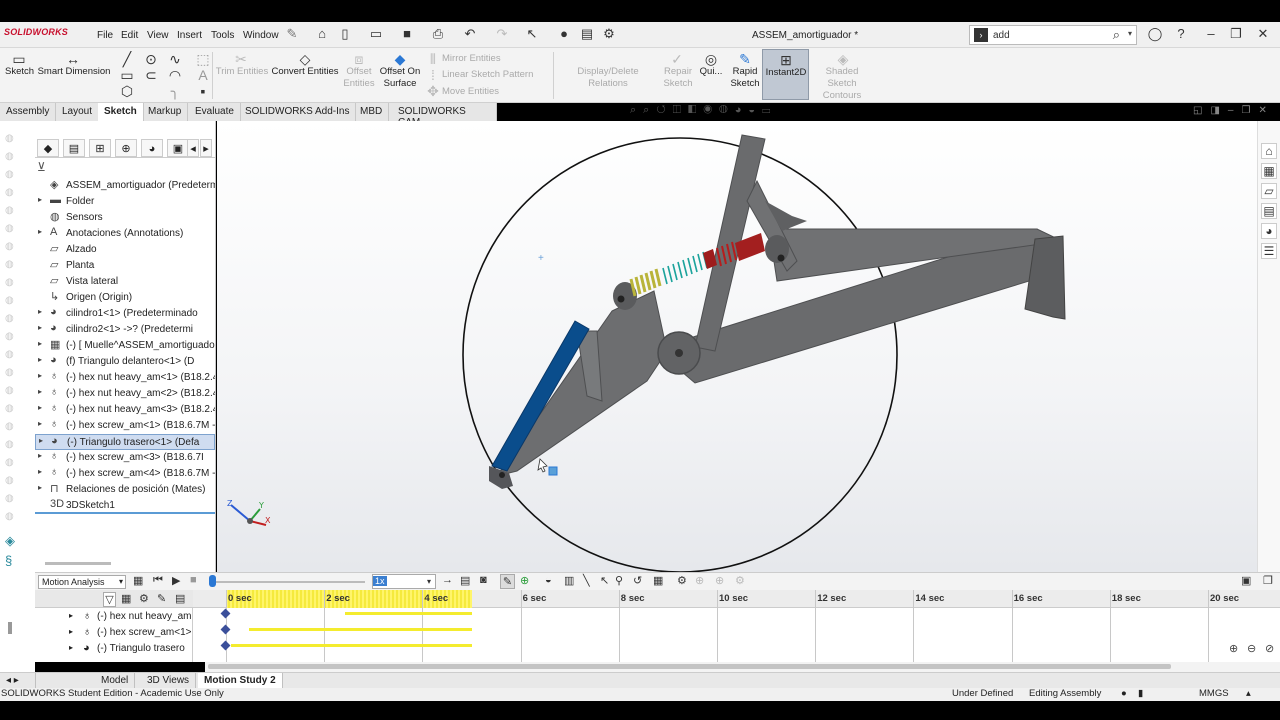 This screenshot has height=720, width=1280. I want to click on tab-3d-views: 3D Views, so click(169, 681).